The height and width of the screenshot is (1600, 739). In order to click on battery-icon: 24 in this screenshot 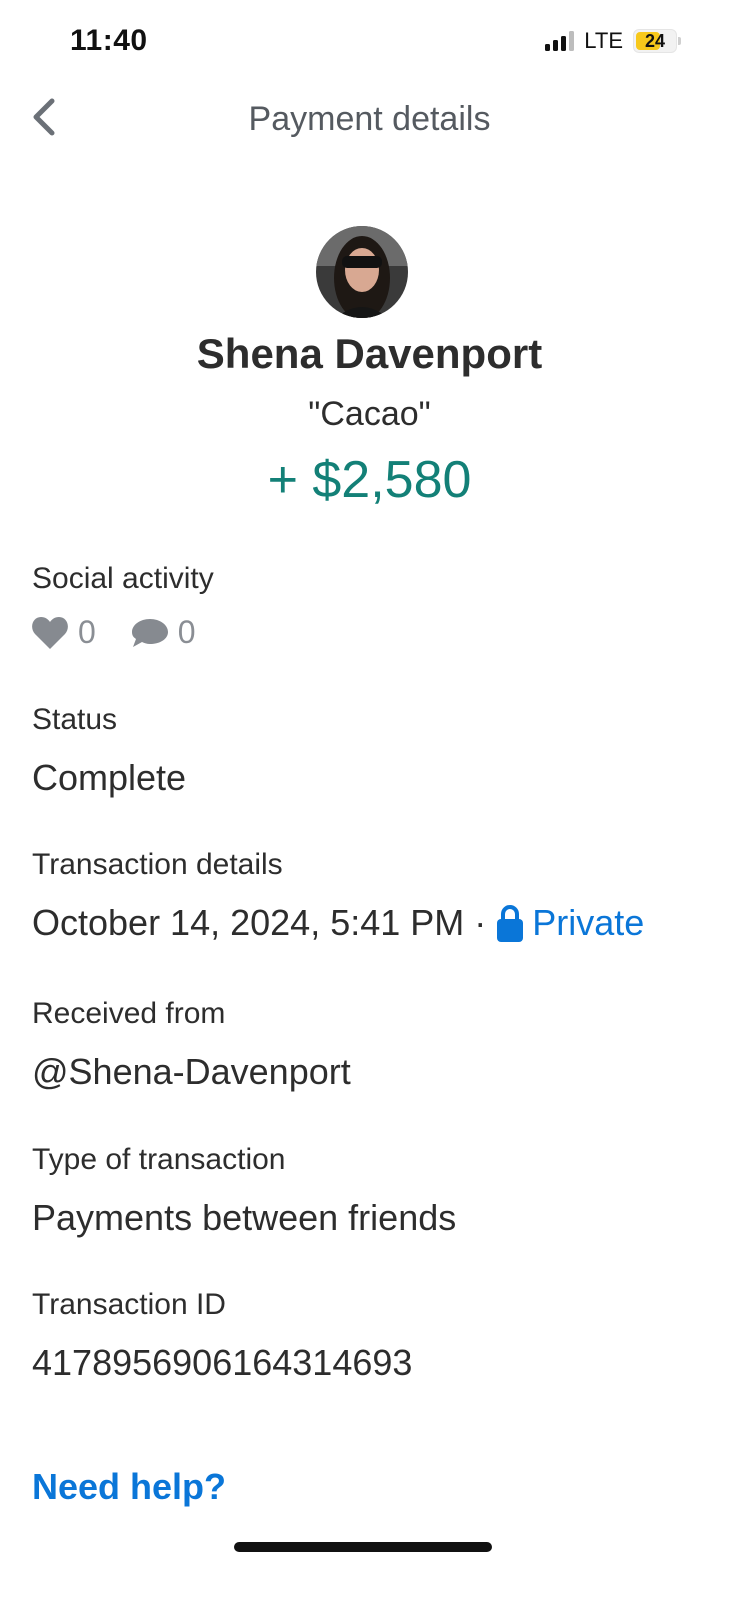, I will do `click(655, 41)`.